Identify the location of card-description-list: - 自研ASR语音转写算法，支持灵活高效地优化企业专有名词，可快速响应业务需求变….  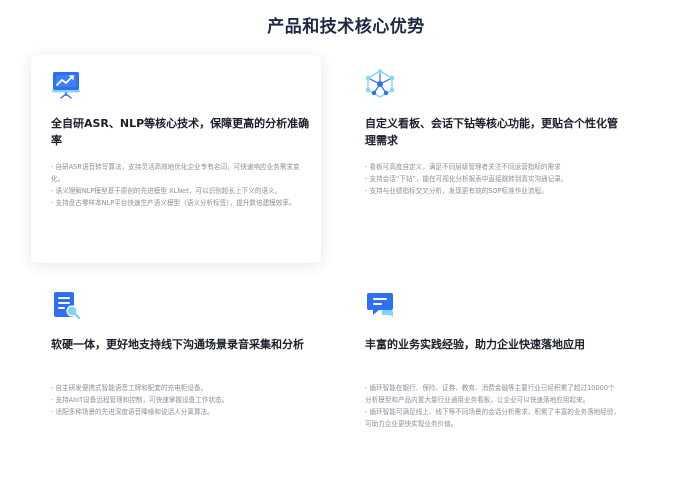
(179, 185).